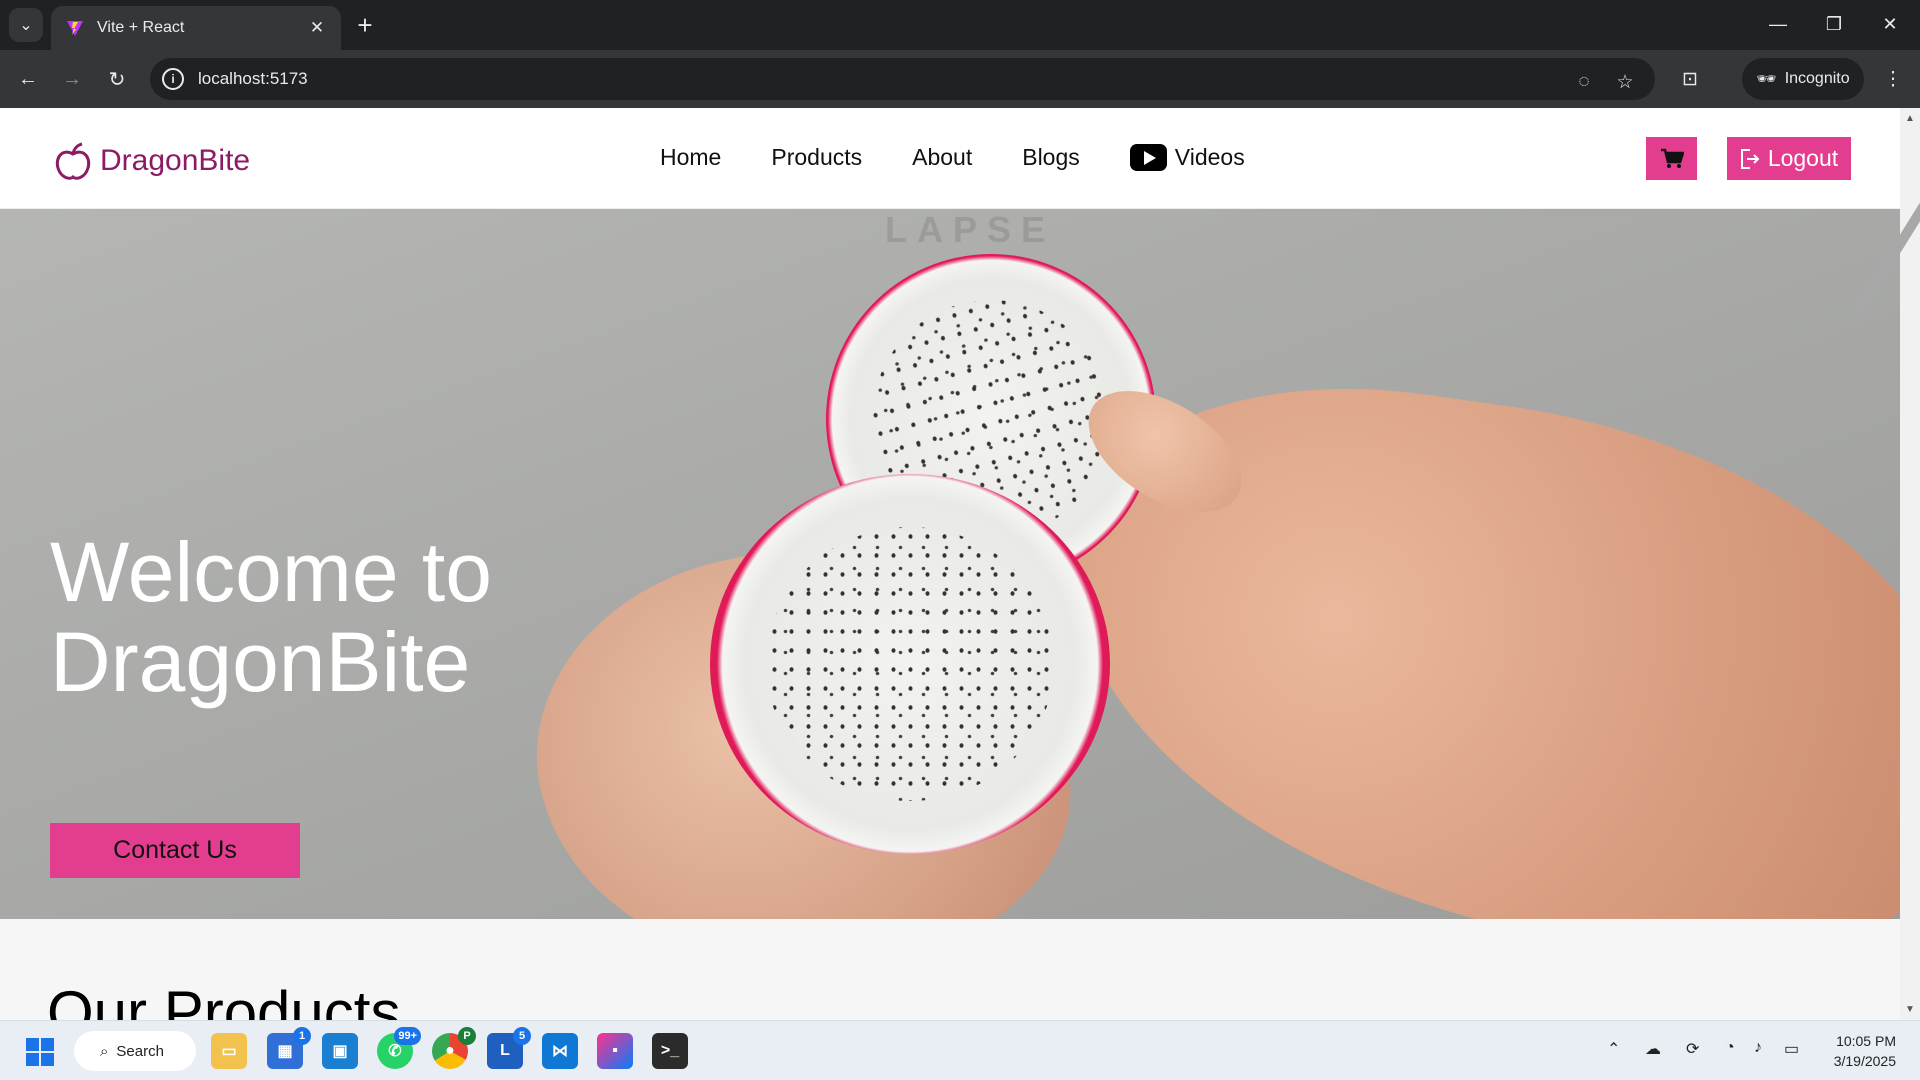  I want to click on incognito-icon: 🕶, so click(1766, 79).